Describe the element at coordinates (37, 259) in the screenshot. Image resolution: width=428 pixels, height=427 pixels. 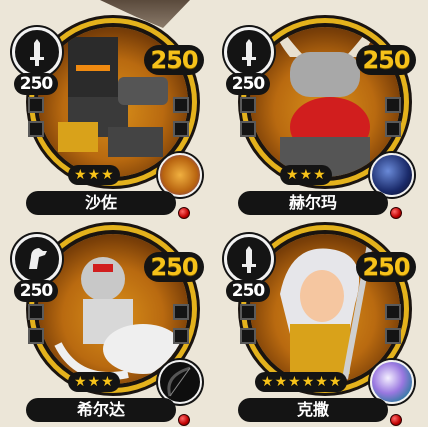
I see `horse-icon` at that location.